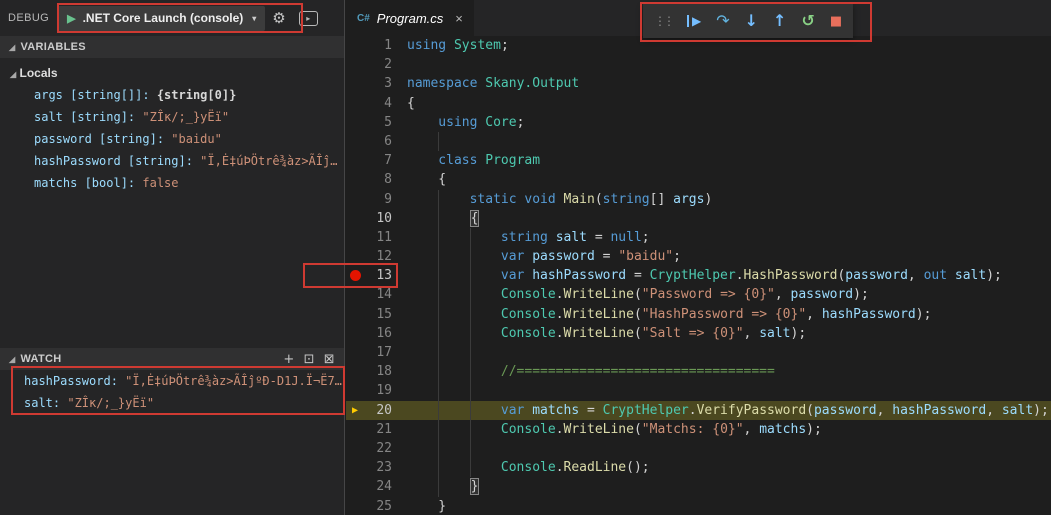 Image resolution: width=1051 pixels, height=515 pixels. What do you see at coordinates (378, 390) in the screenshot?
I see `line-number: 19` at bounding box center [378, 390].